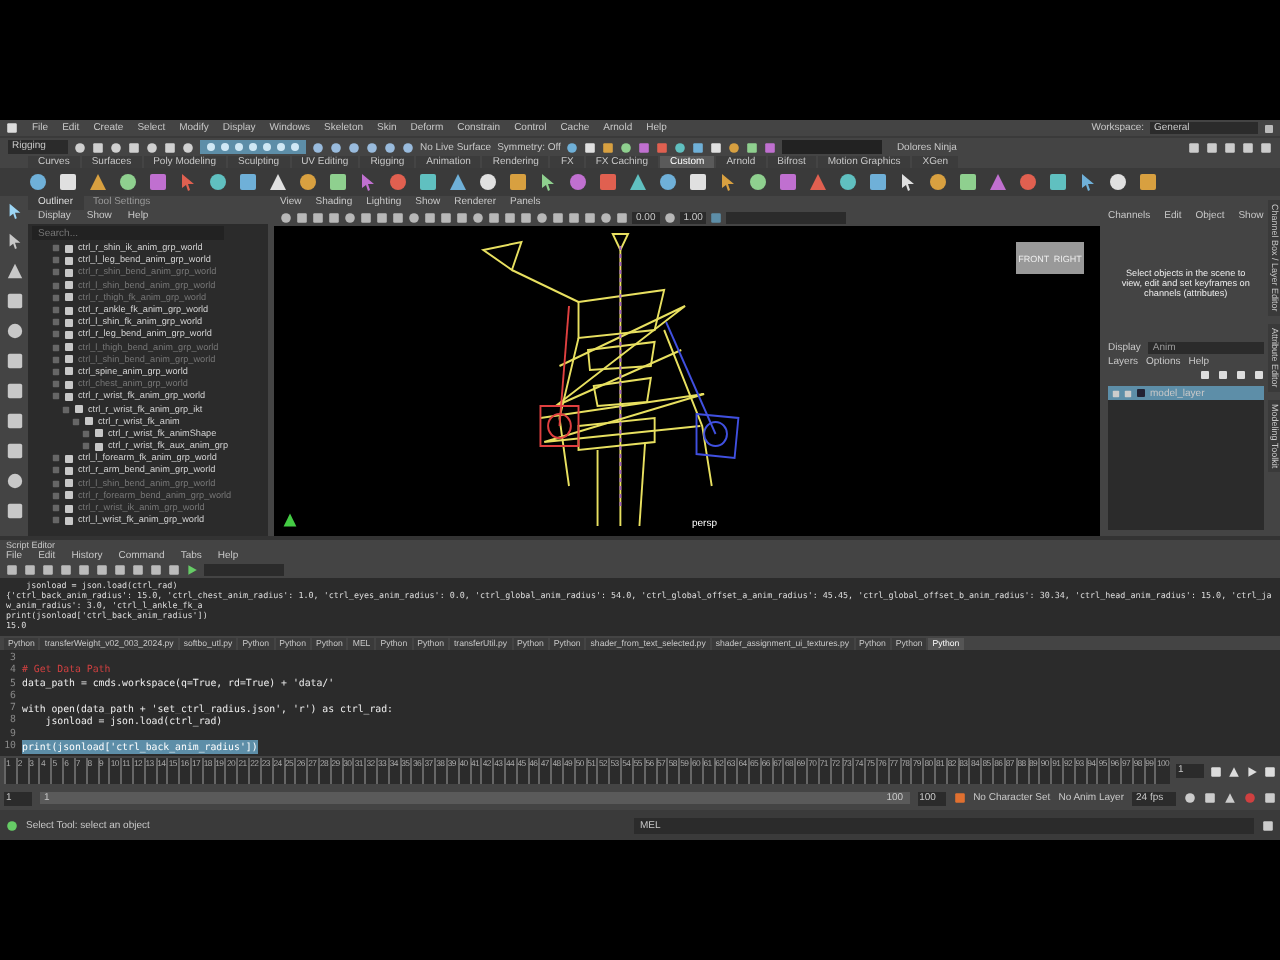 The image size is (1280, 960). I want to click on lock-icon, so click(1269, 128).